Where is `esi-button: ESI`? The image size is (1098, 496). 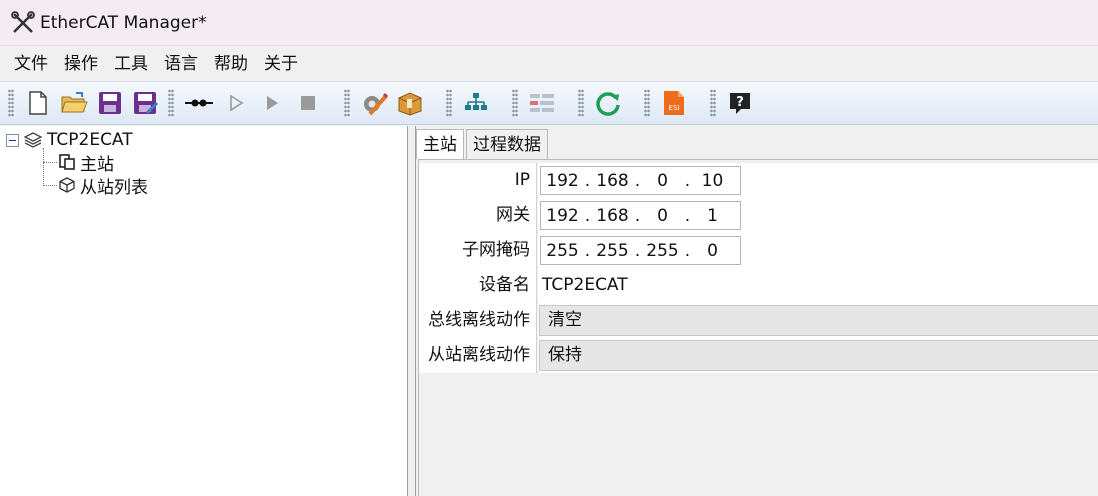 esi-button: ESI is located at coordinates (674, 103).